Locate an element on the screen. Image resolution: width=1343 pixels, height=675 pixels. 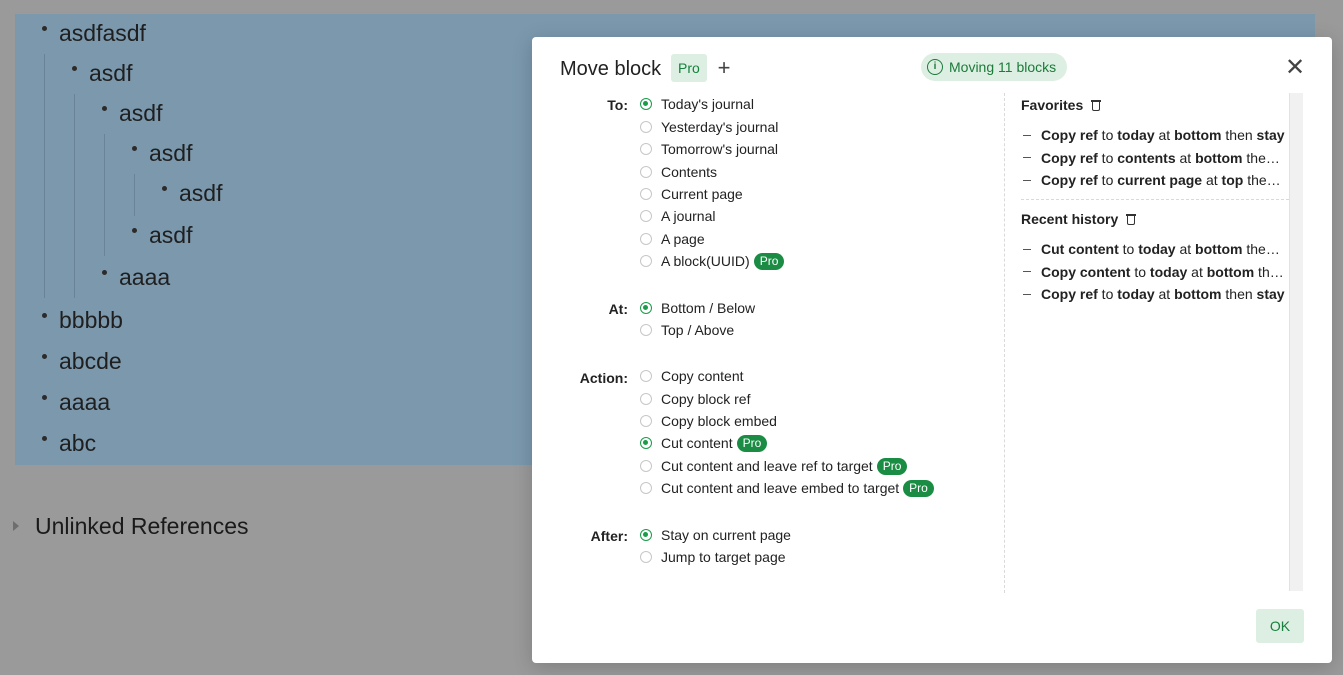
history-text: Cut content is located at coordinates (1080, 249).